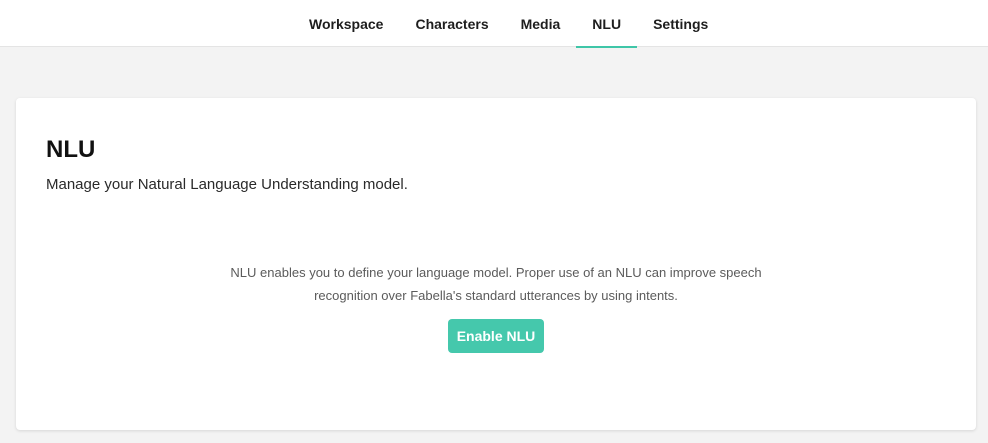 This screenshot has height=443, width=988. What do you see at coordinates (606, 24) in the screenshot?
I see `tab-nlu: NLU` at bounding box center [606, 24].